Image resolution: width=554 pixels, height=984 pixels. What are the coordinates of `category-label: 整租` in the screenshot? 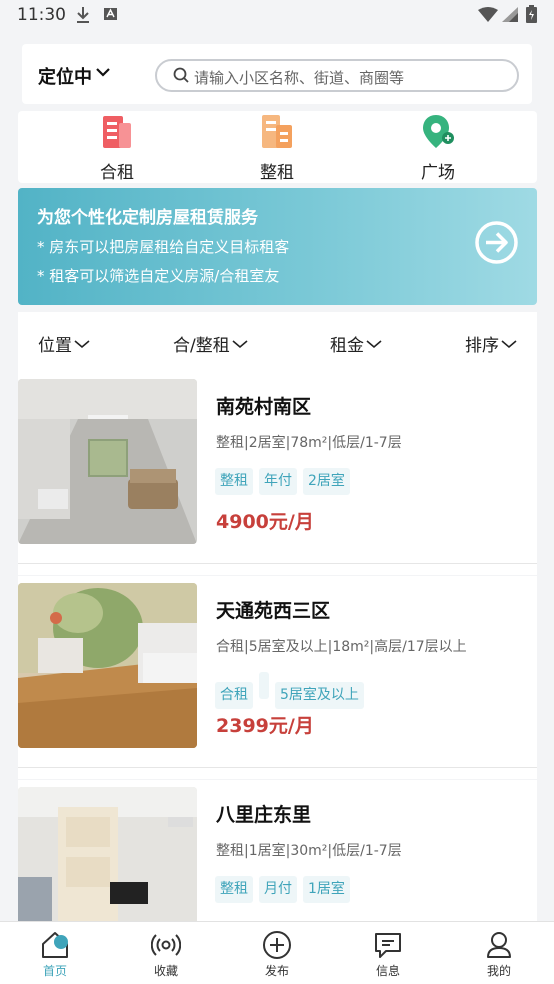 It's located at (277, 173).